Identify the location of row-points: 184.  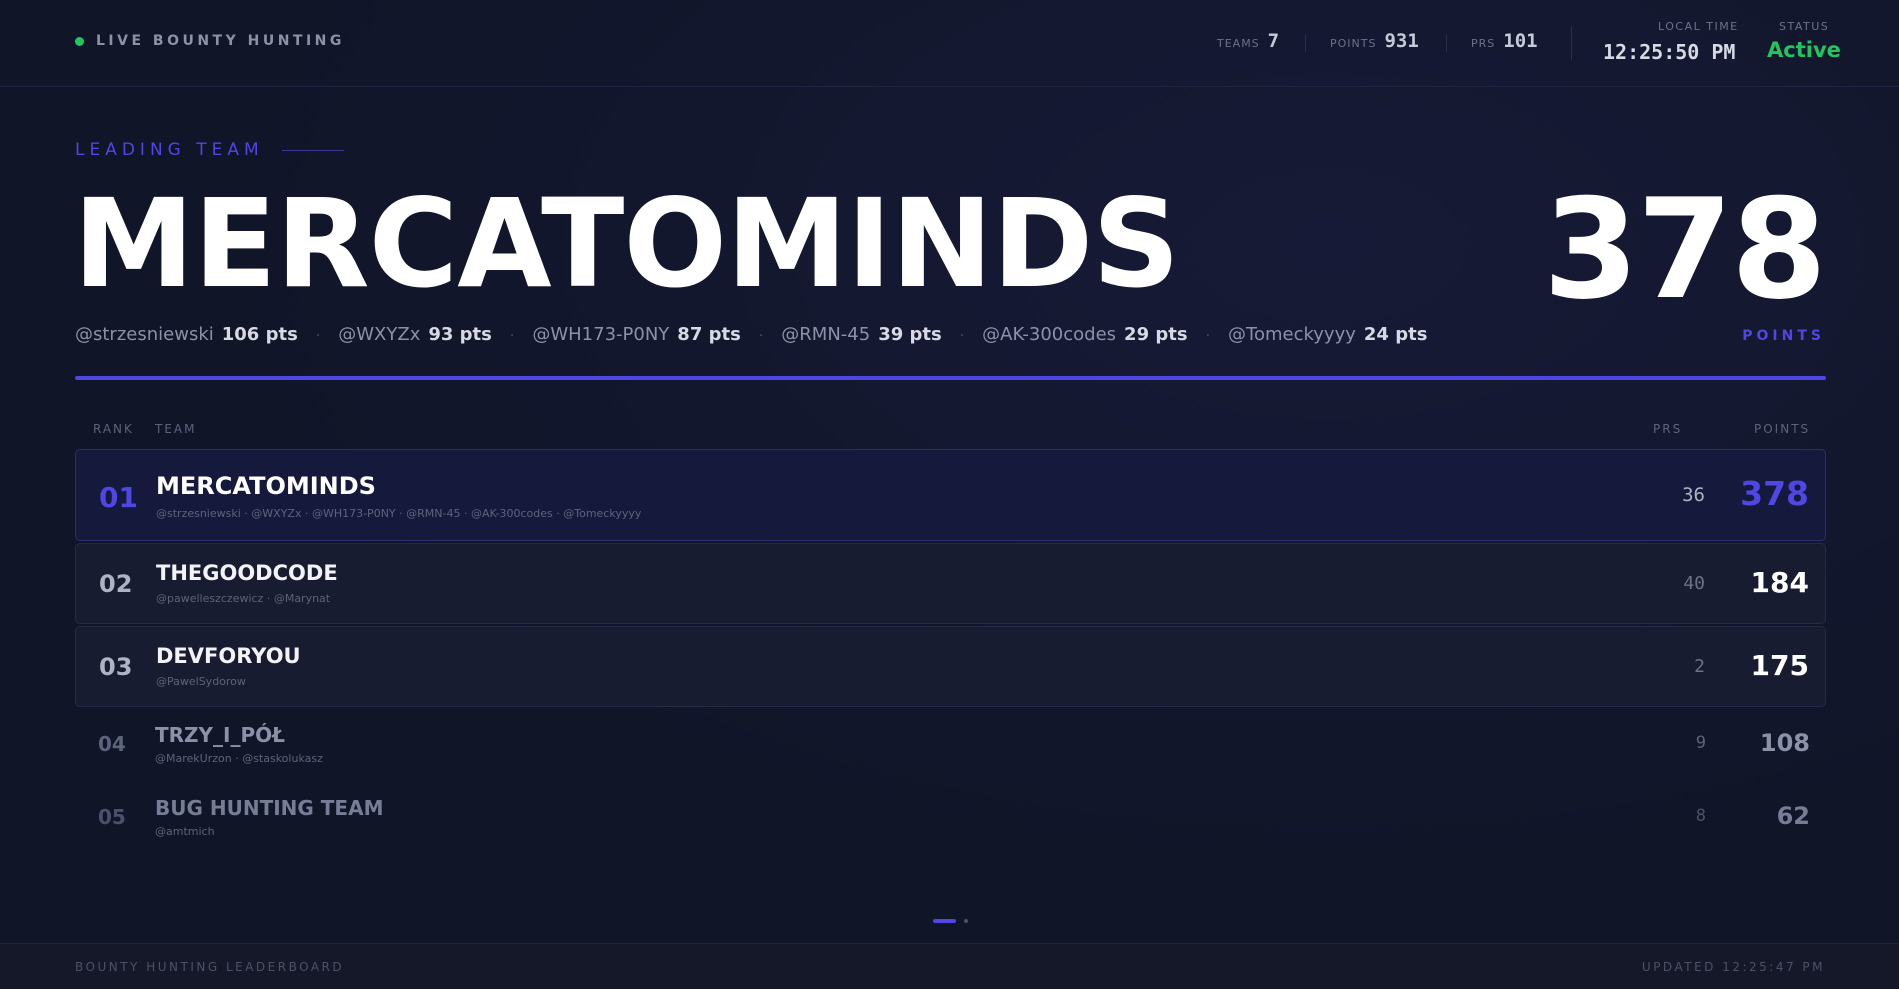
(1779, 582).